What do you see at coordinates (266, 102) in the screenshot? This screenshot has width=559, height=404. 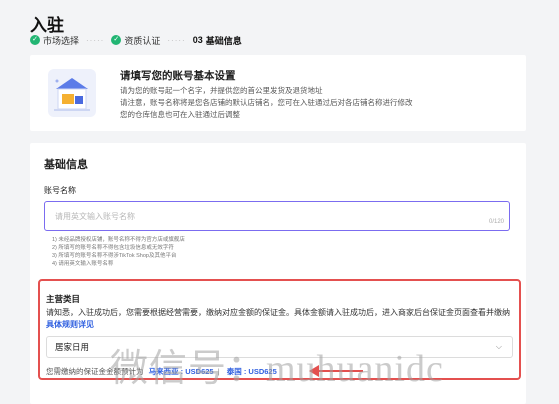 I see `intro-text: 请注意，账号名称将是您各店铺的默认店铺名，您可在入驻通过后对各店铺名称进行修改` at bounding box center [266, 102].